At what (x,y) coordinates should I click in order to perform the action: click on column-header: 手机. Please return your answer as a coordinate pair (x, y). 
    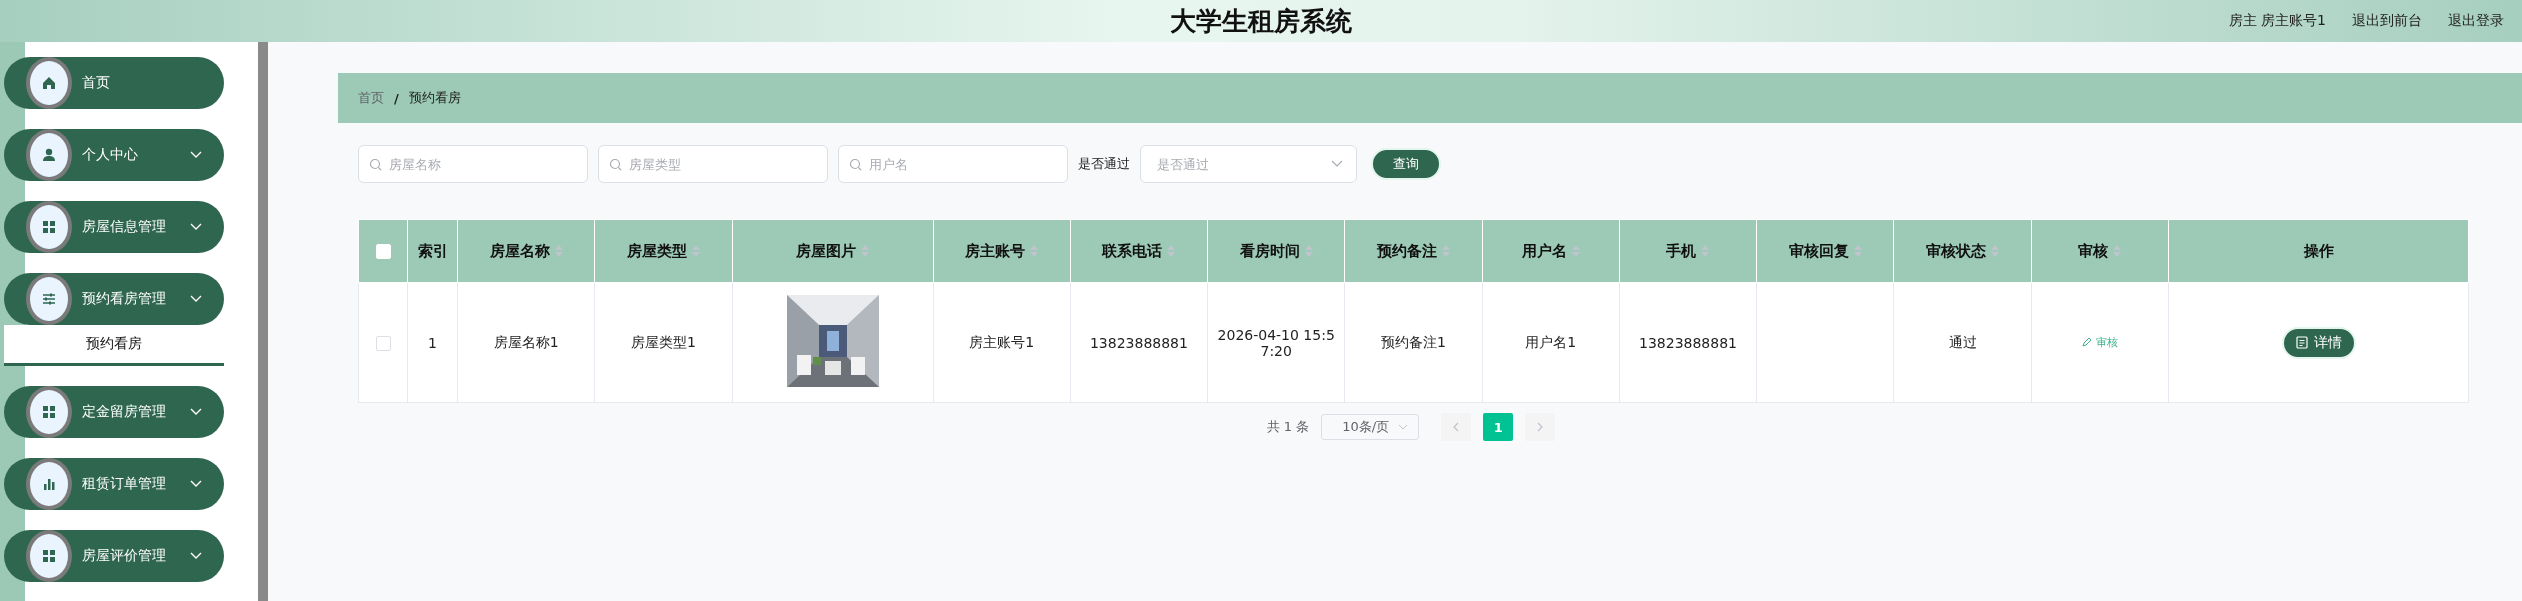
    Looking at the image, I should click on (1681, 250).